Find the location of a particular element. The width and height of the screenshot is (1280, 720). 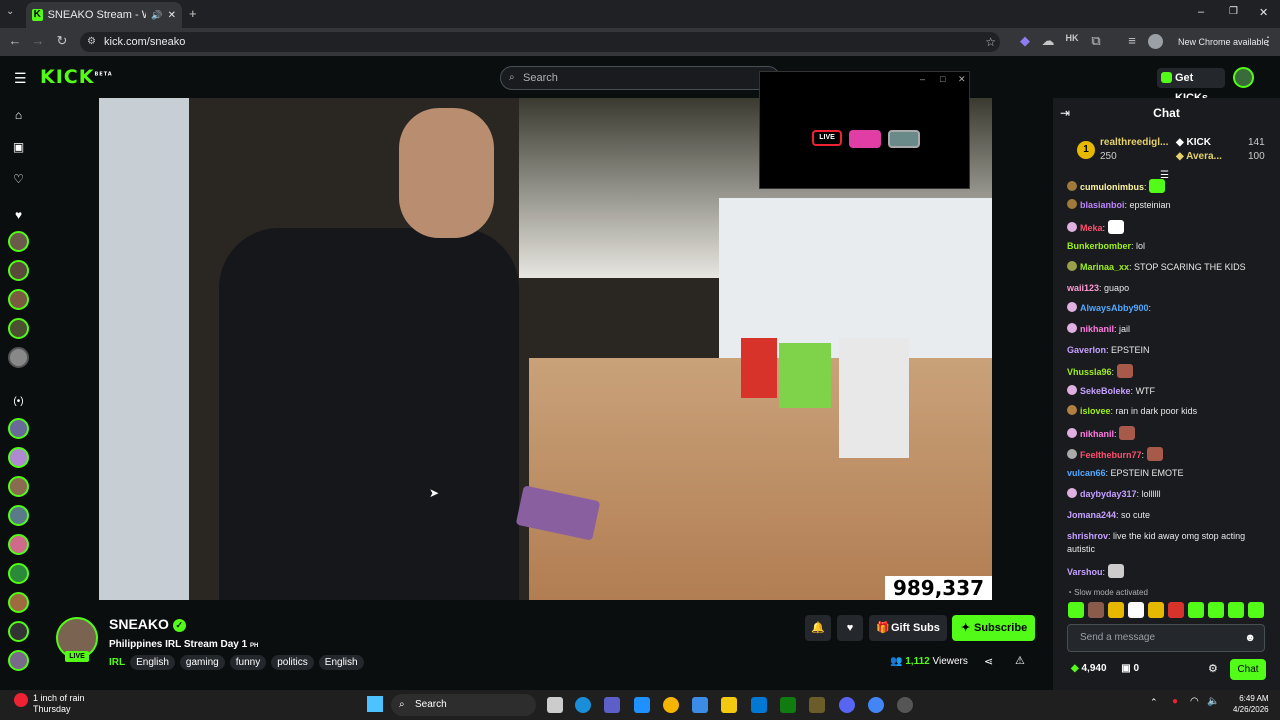

profile-avatar is located at coordinates (1155, 41).